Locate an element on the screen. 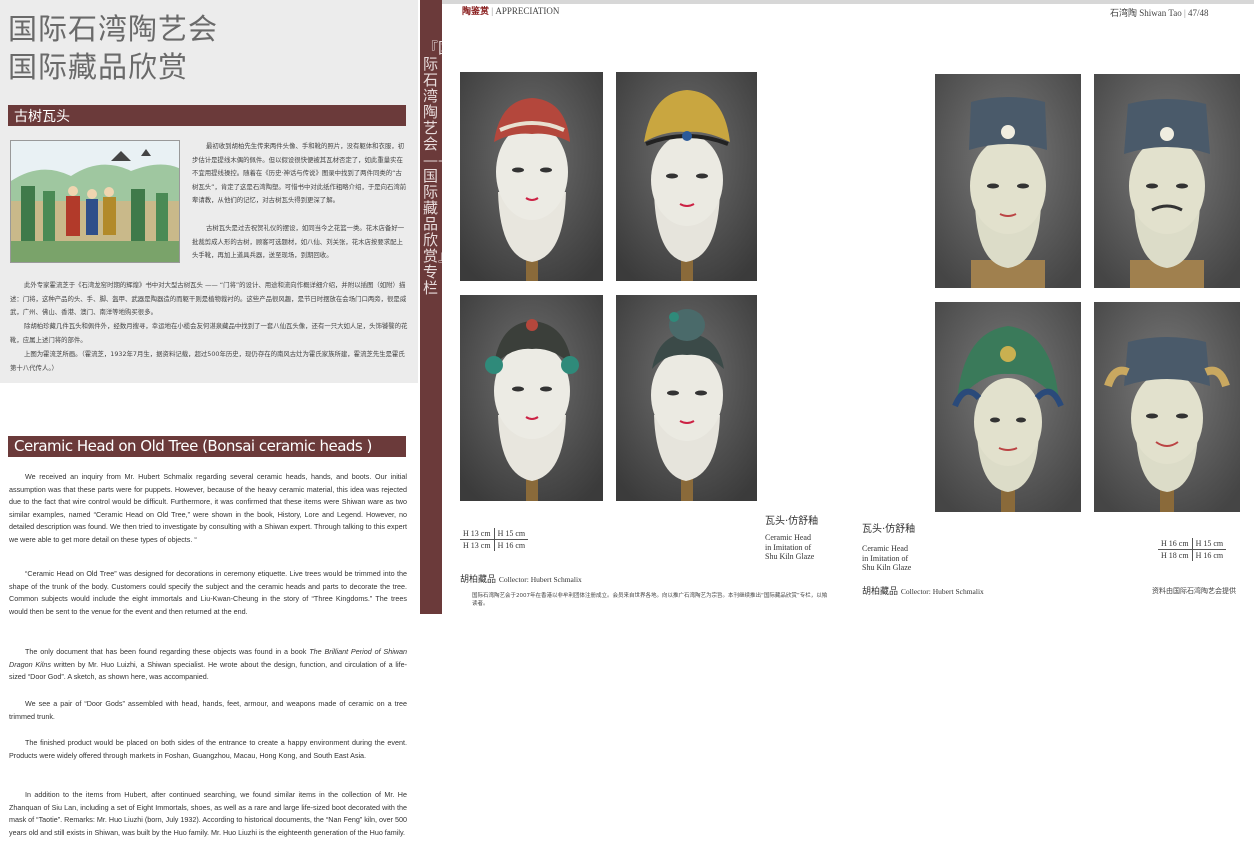  caption-zh-right: 瓦头·仿舒釉 is located at coordinates (889, 529).